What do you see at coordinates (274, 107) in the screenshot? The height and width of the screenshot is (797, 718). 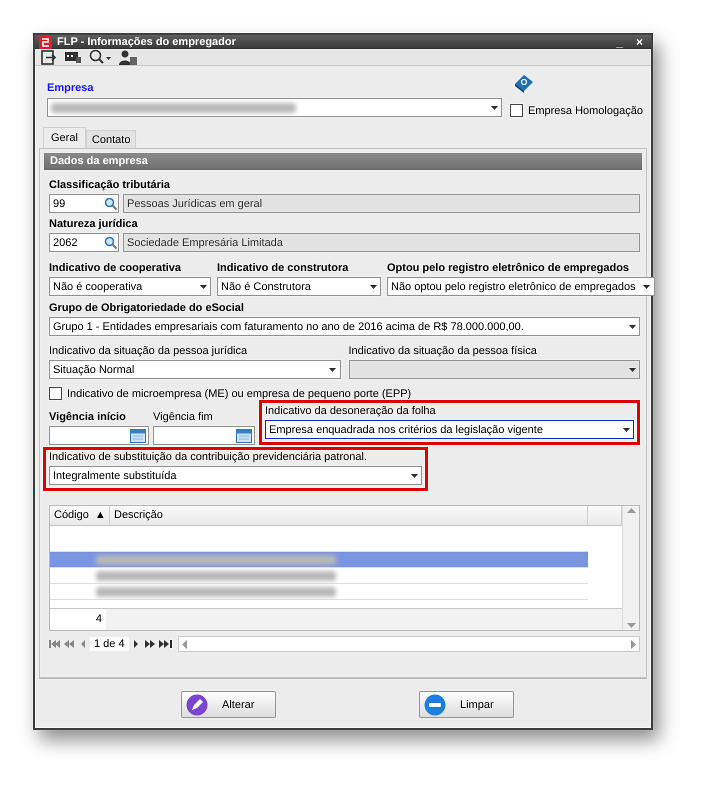 I see `company-dropdown` at bounding box center [274, 107].